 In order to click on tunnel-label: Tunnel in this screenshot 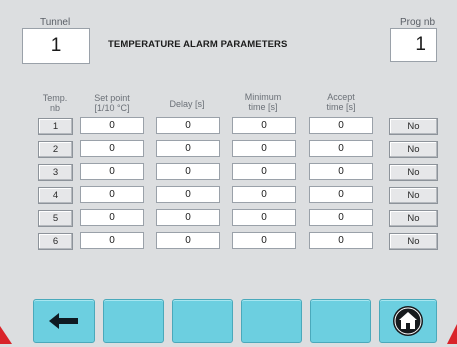, I will do `click(55, 22)`.